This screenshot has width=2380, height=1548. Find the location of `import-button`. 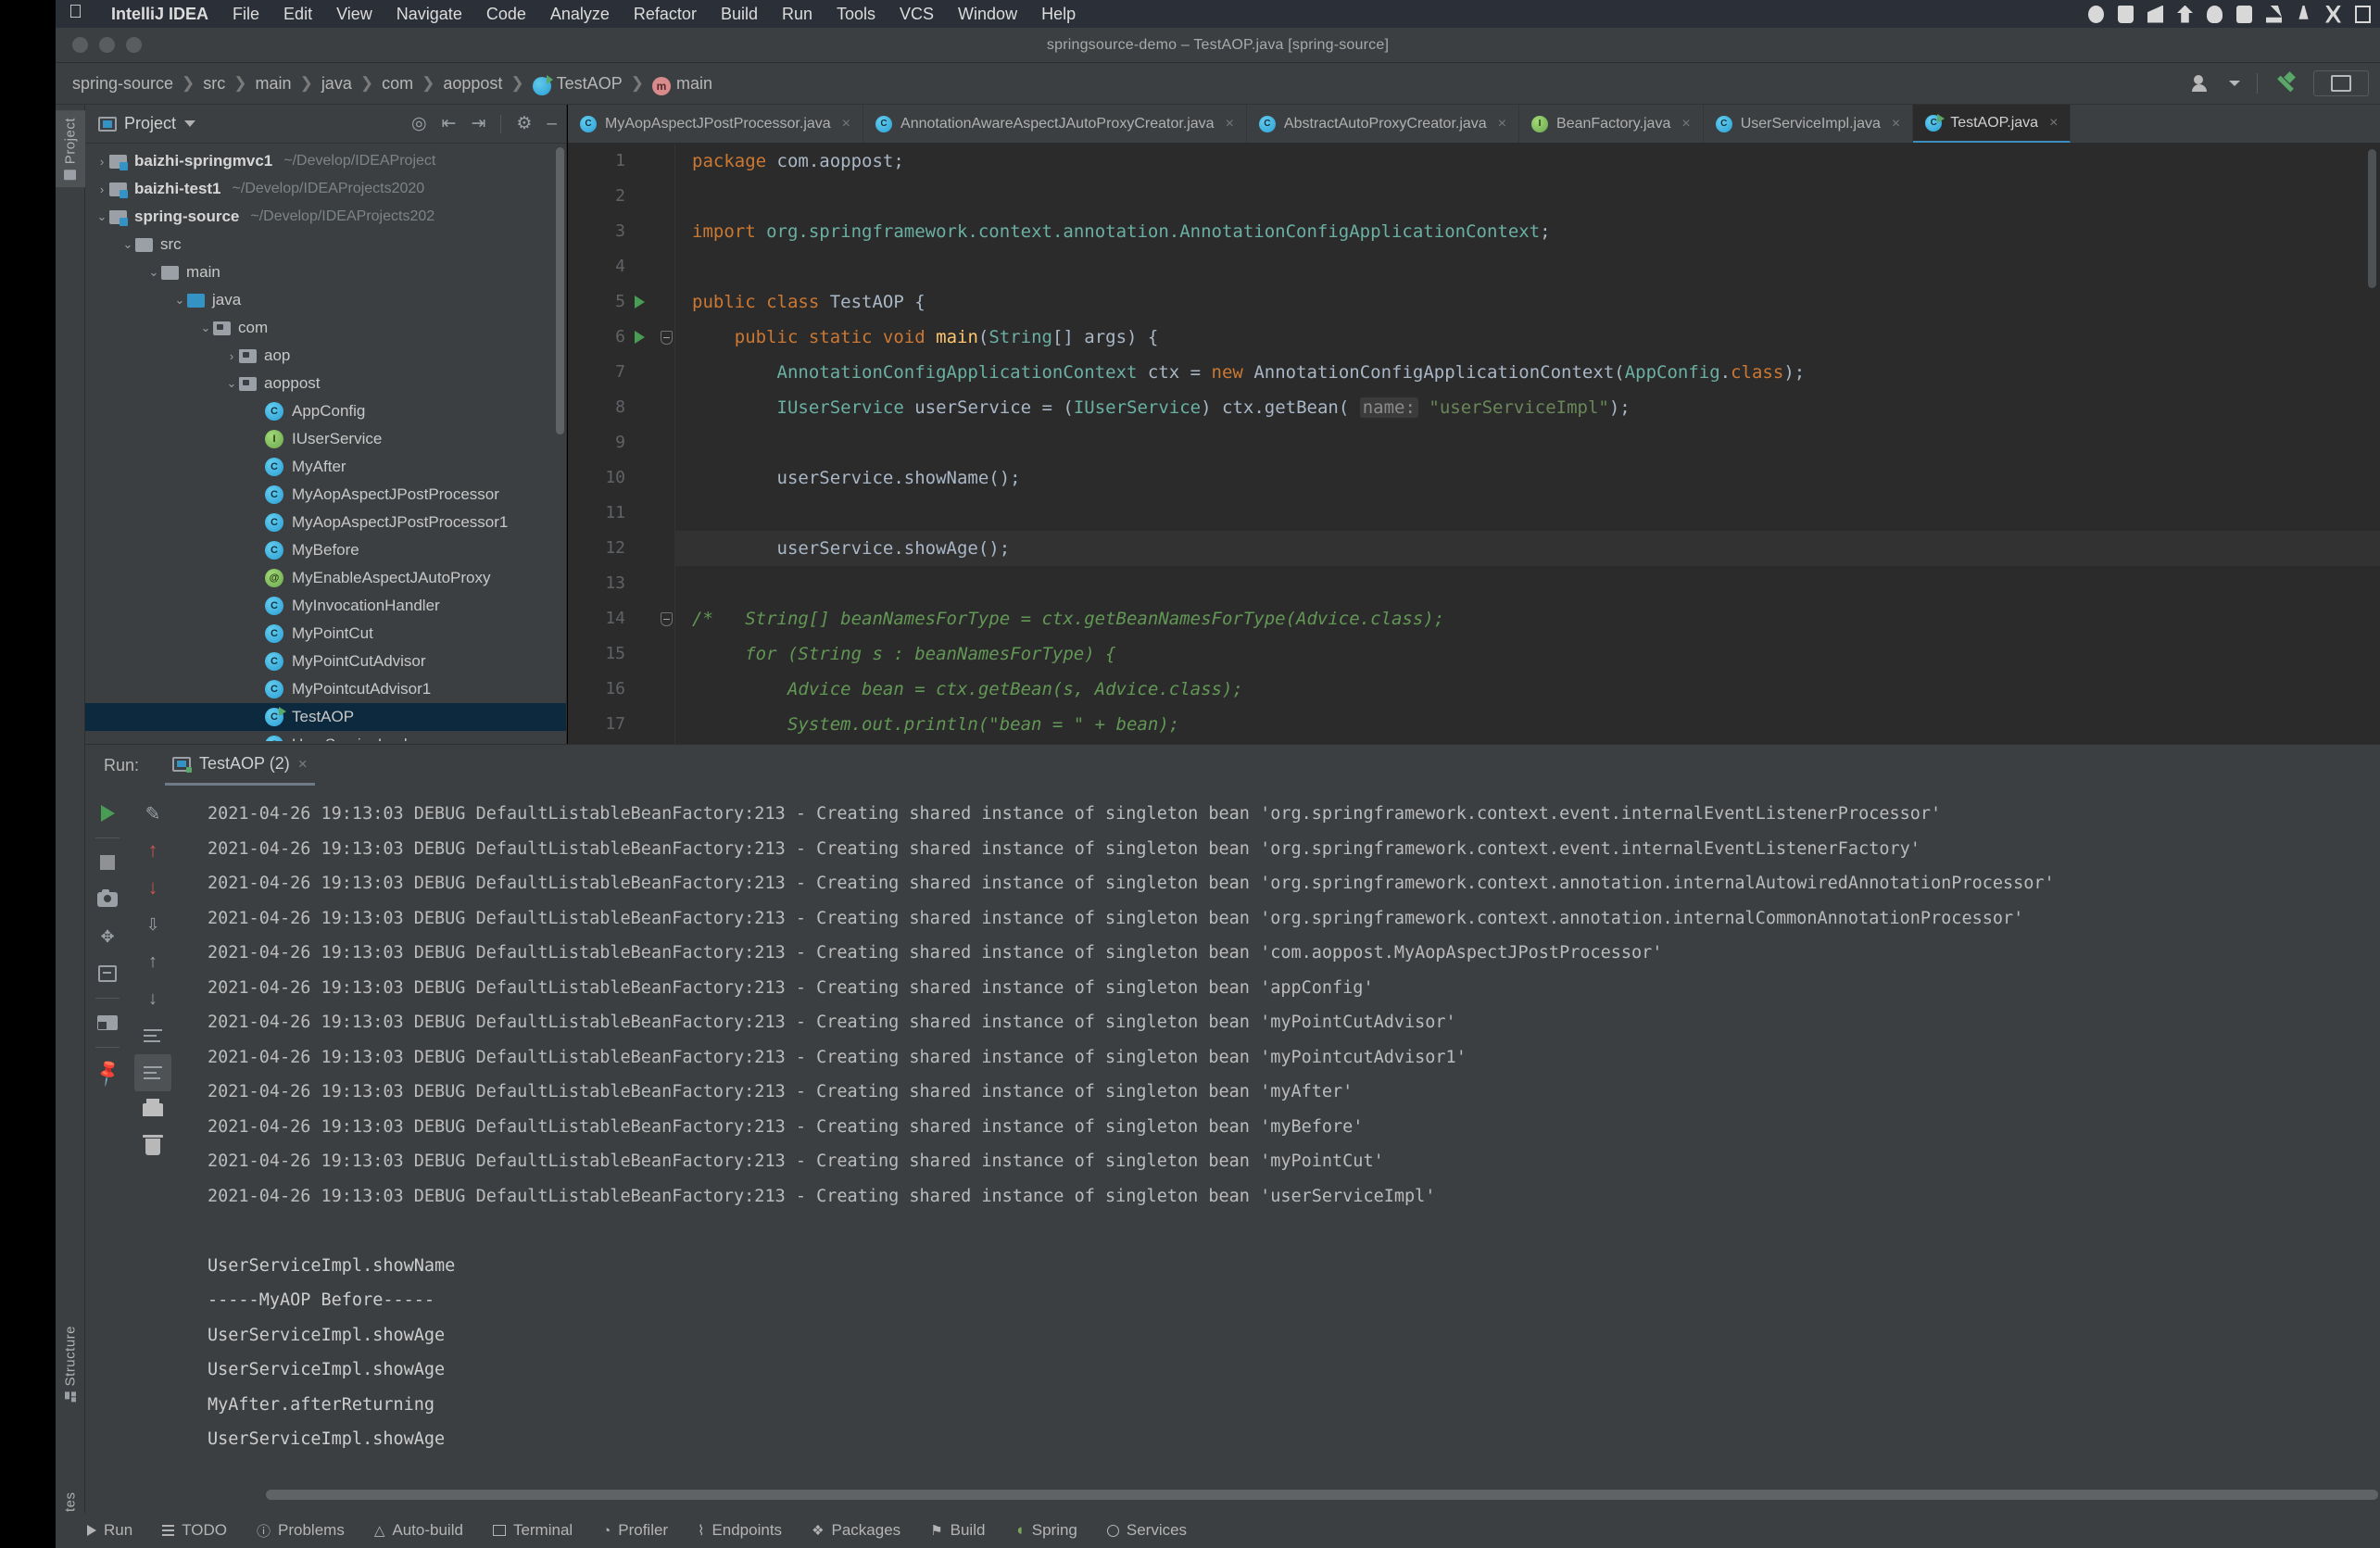

import-button is located at coordinates (107, 973).